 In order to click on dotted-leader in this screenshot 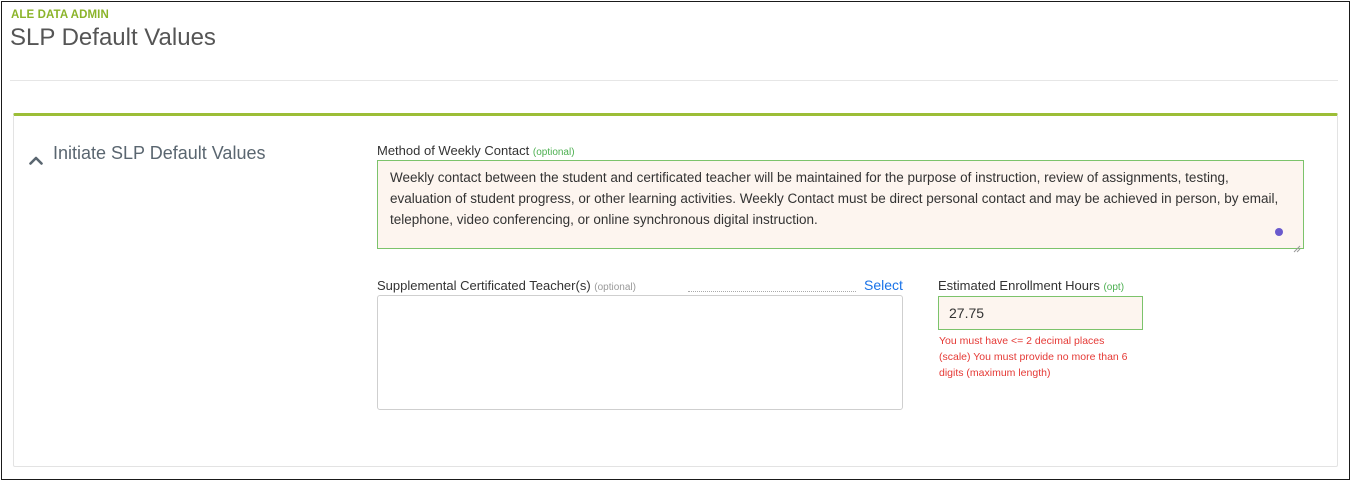, I will do `click(772, 291)`.